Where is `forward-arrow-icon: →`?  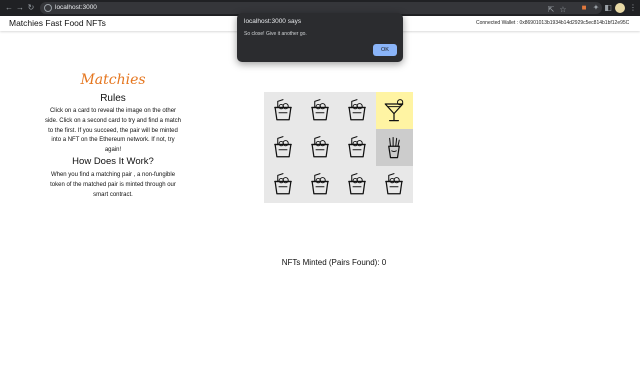 forward-arrow-icon: → is located at coordinates (20, 8).